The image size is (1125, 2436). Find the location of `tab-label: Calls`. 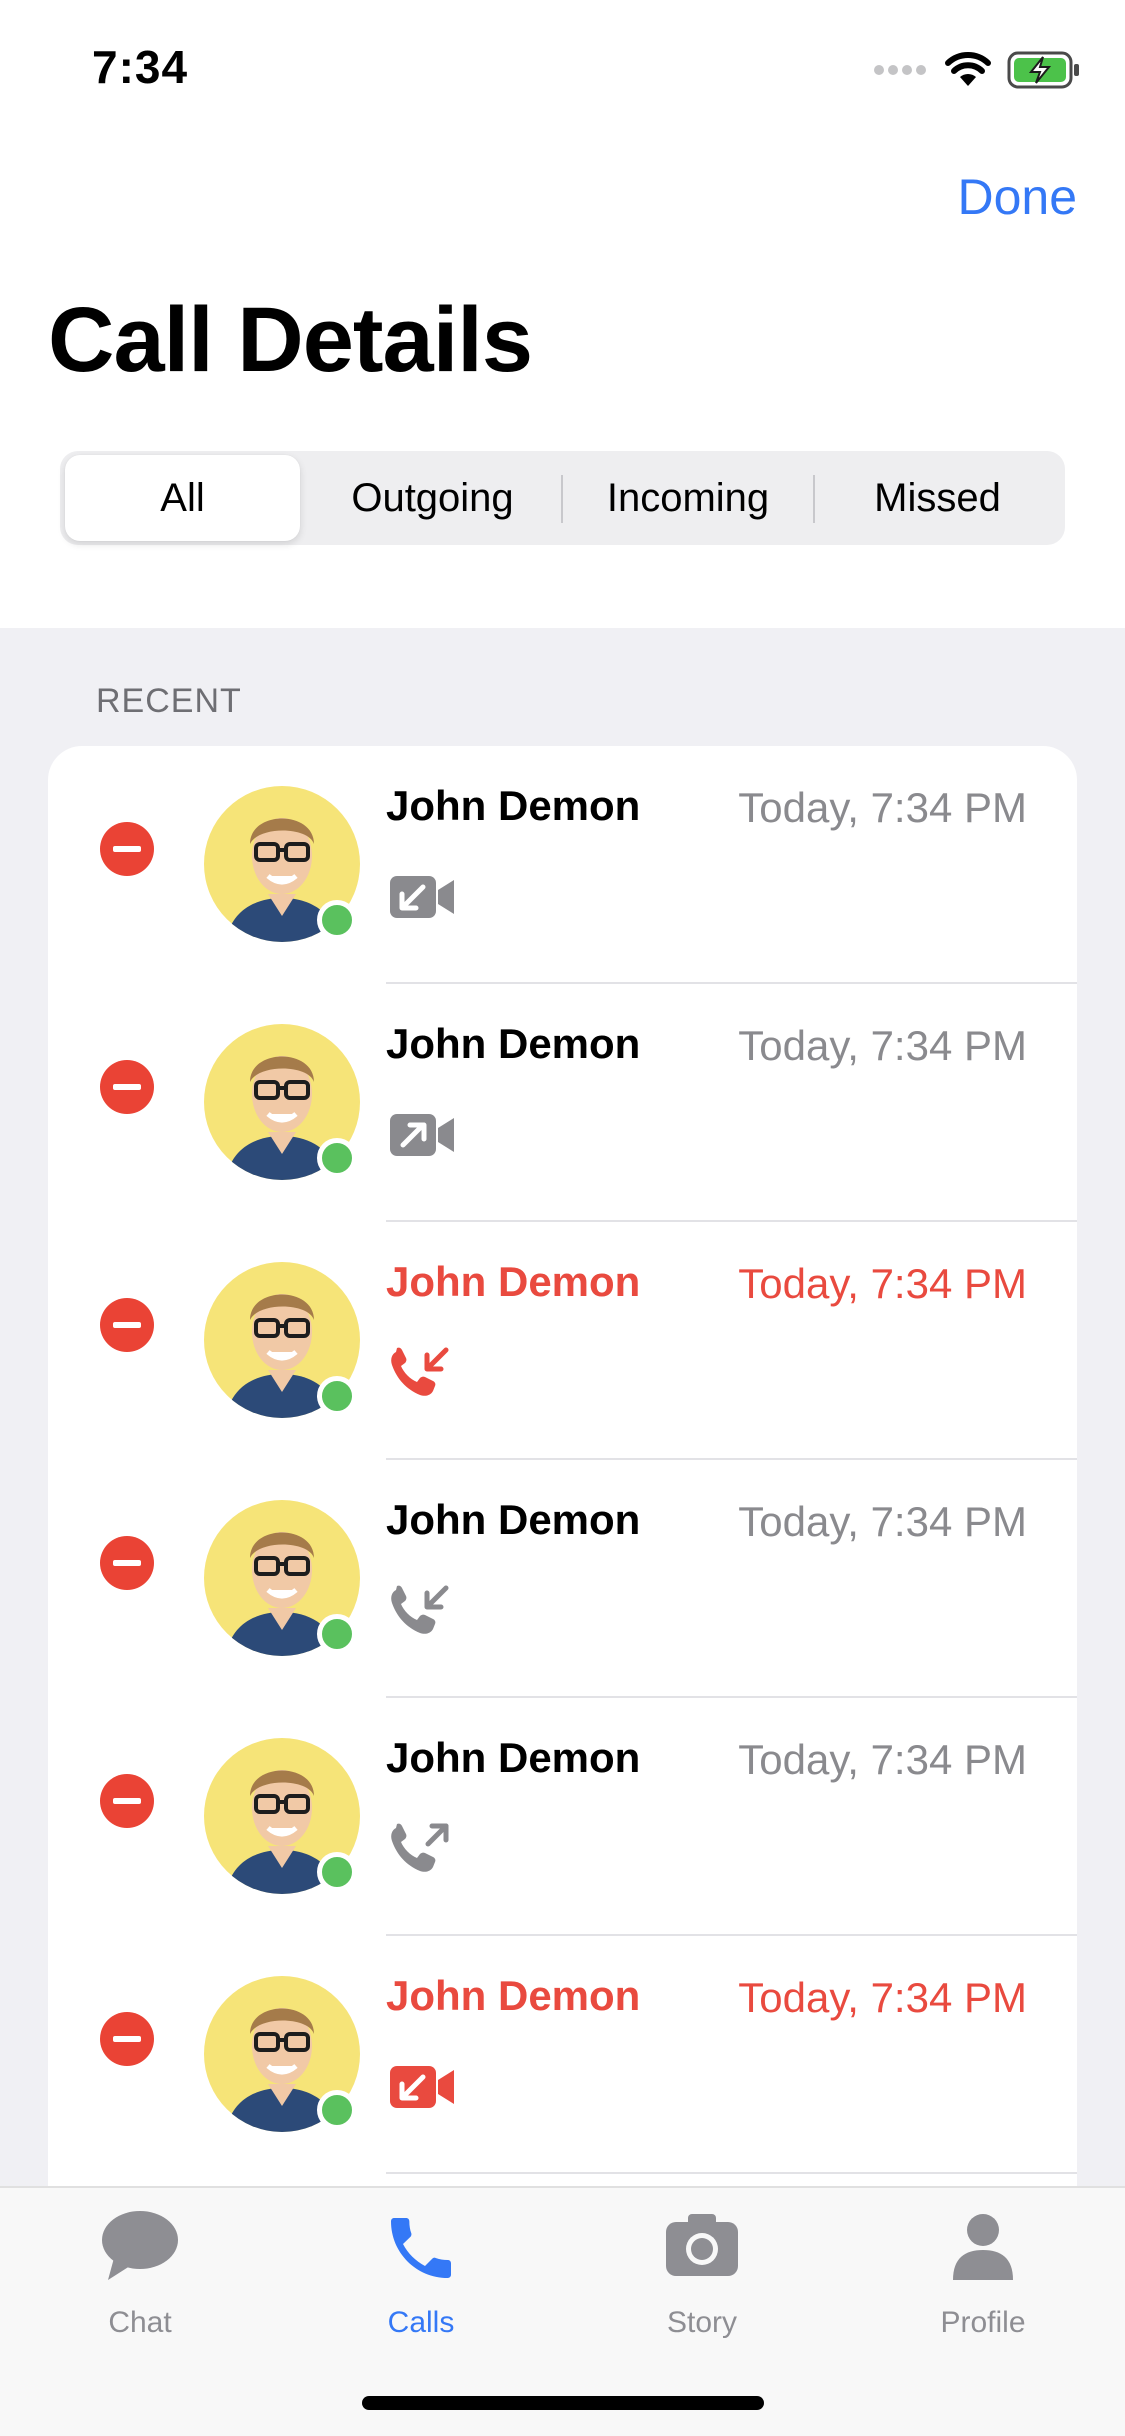

tab-label: Calls is located at coordinates (421, 2322).